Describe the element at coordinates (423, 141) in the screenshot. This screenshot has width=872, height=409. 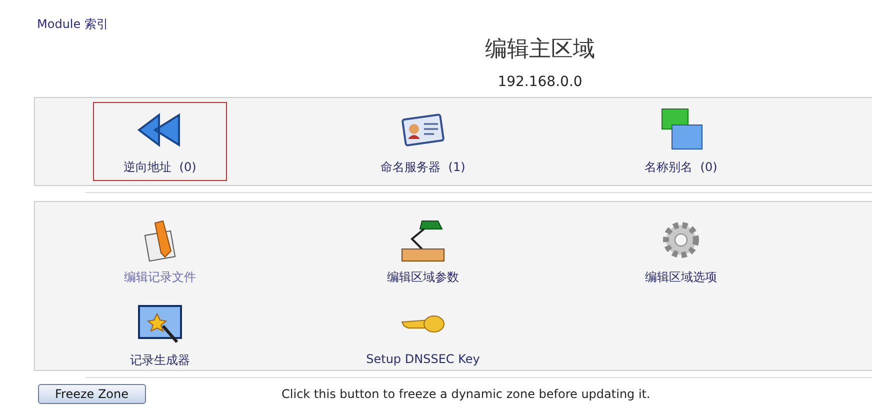
I see `zone-action-link: 命名服务器 (1)` at that location.